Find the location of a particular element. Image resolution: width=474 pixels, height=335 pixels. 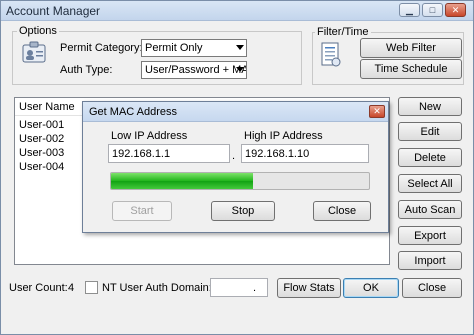

list-item: User-002 is located at coordinates (41, 140).